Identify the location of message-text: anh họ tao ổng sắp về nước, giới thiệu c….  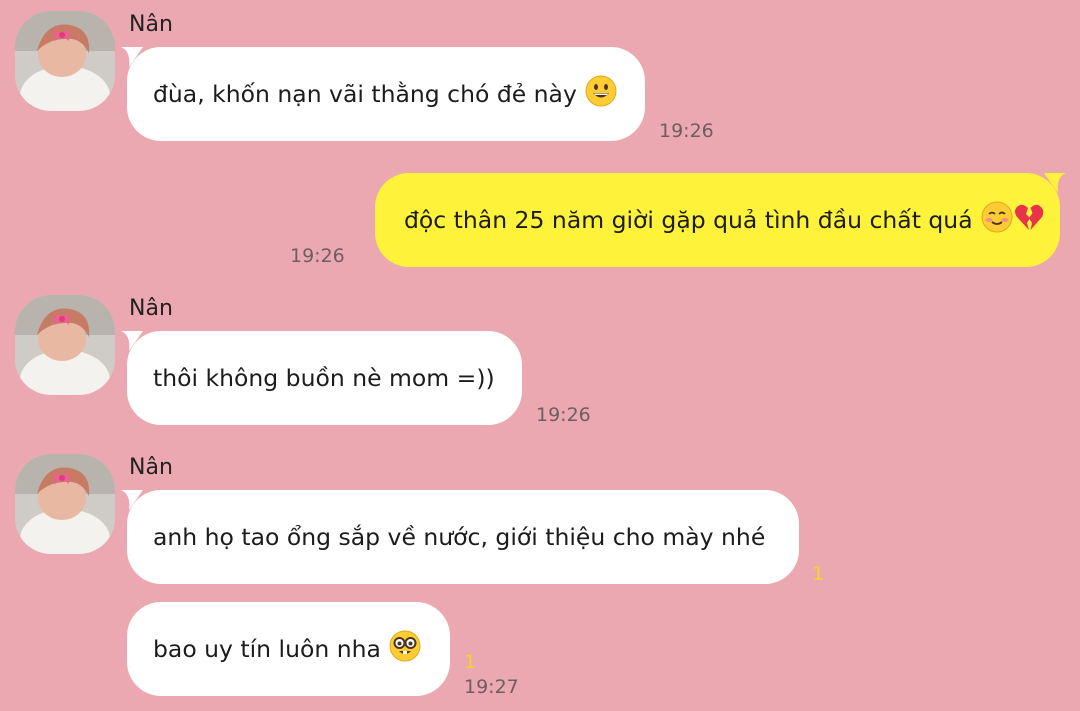
(459, 537).